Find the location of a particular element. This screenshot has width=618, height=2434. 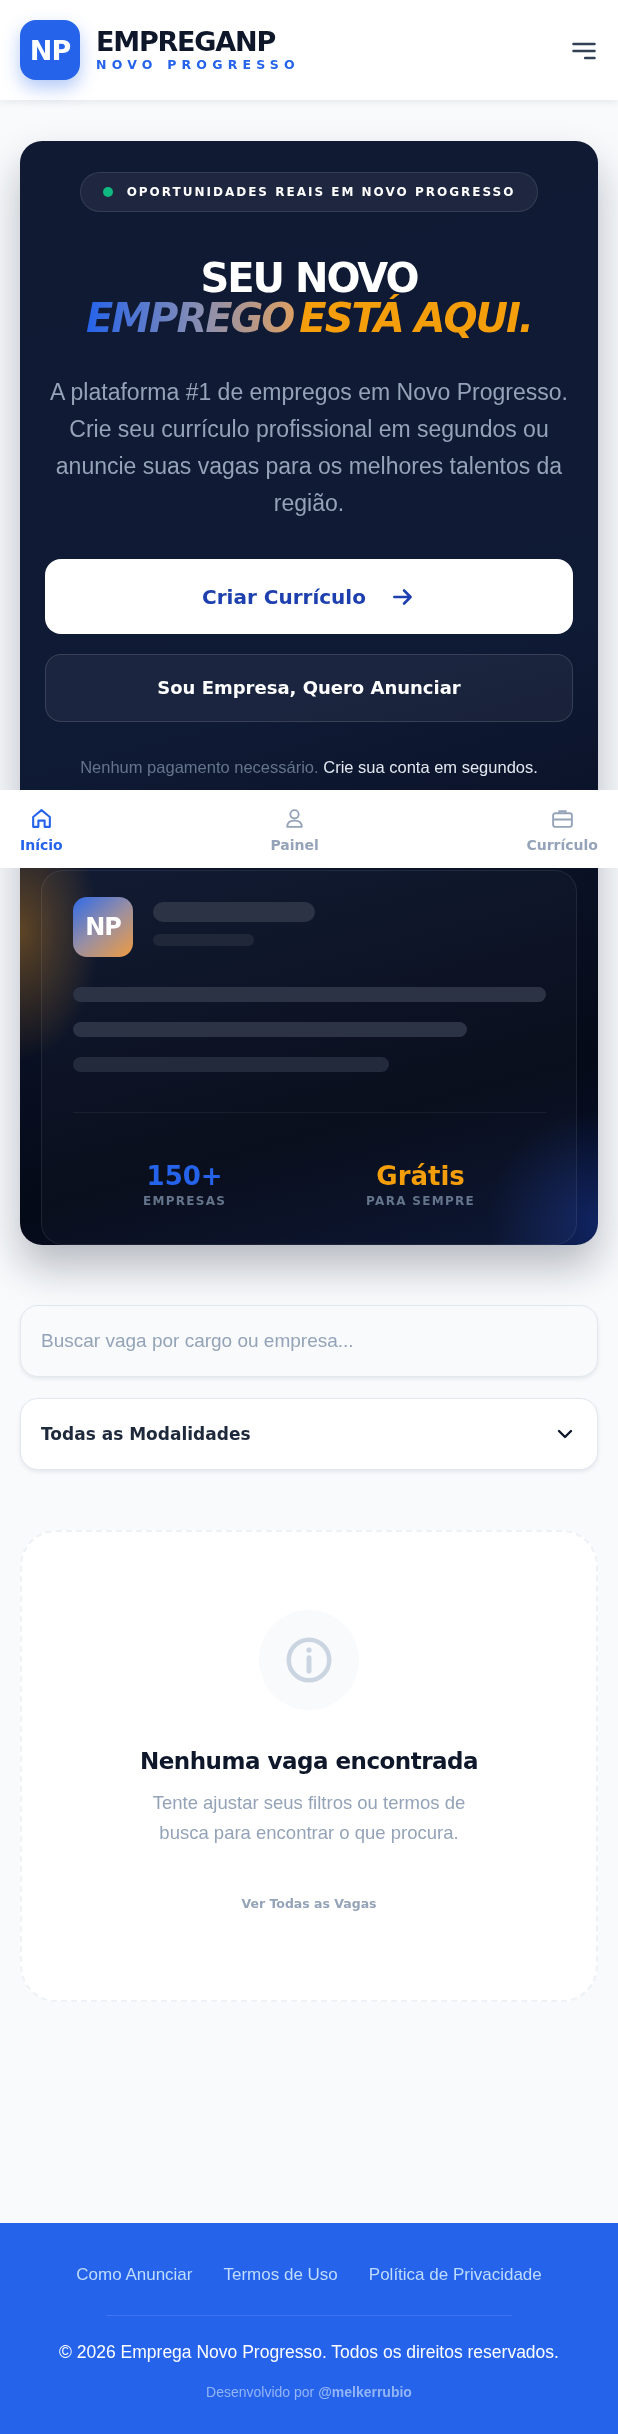

brand-name: EMPREGANP is located at coordinates (186, 42).